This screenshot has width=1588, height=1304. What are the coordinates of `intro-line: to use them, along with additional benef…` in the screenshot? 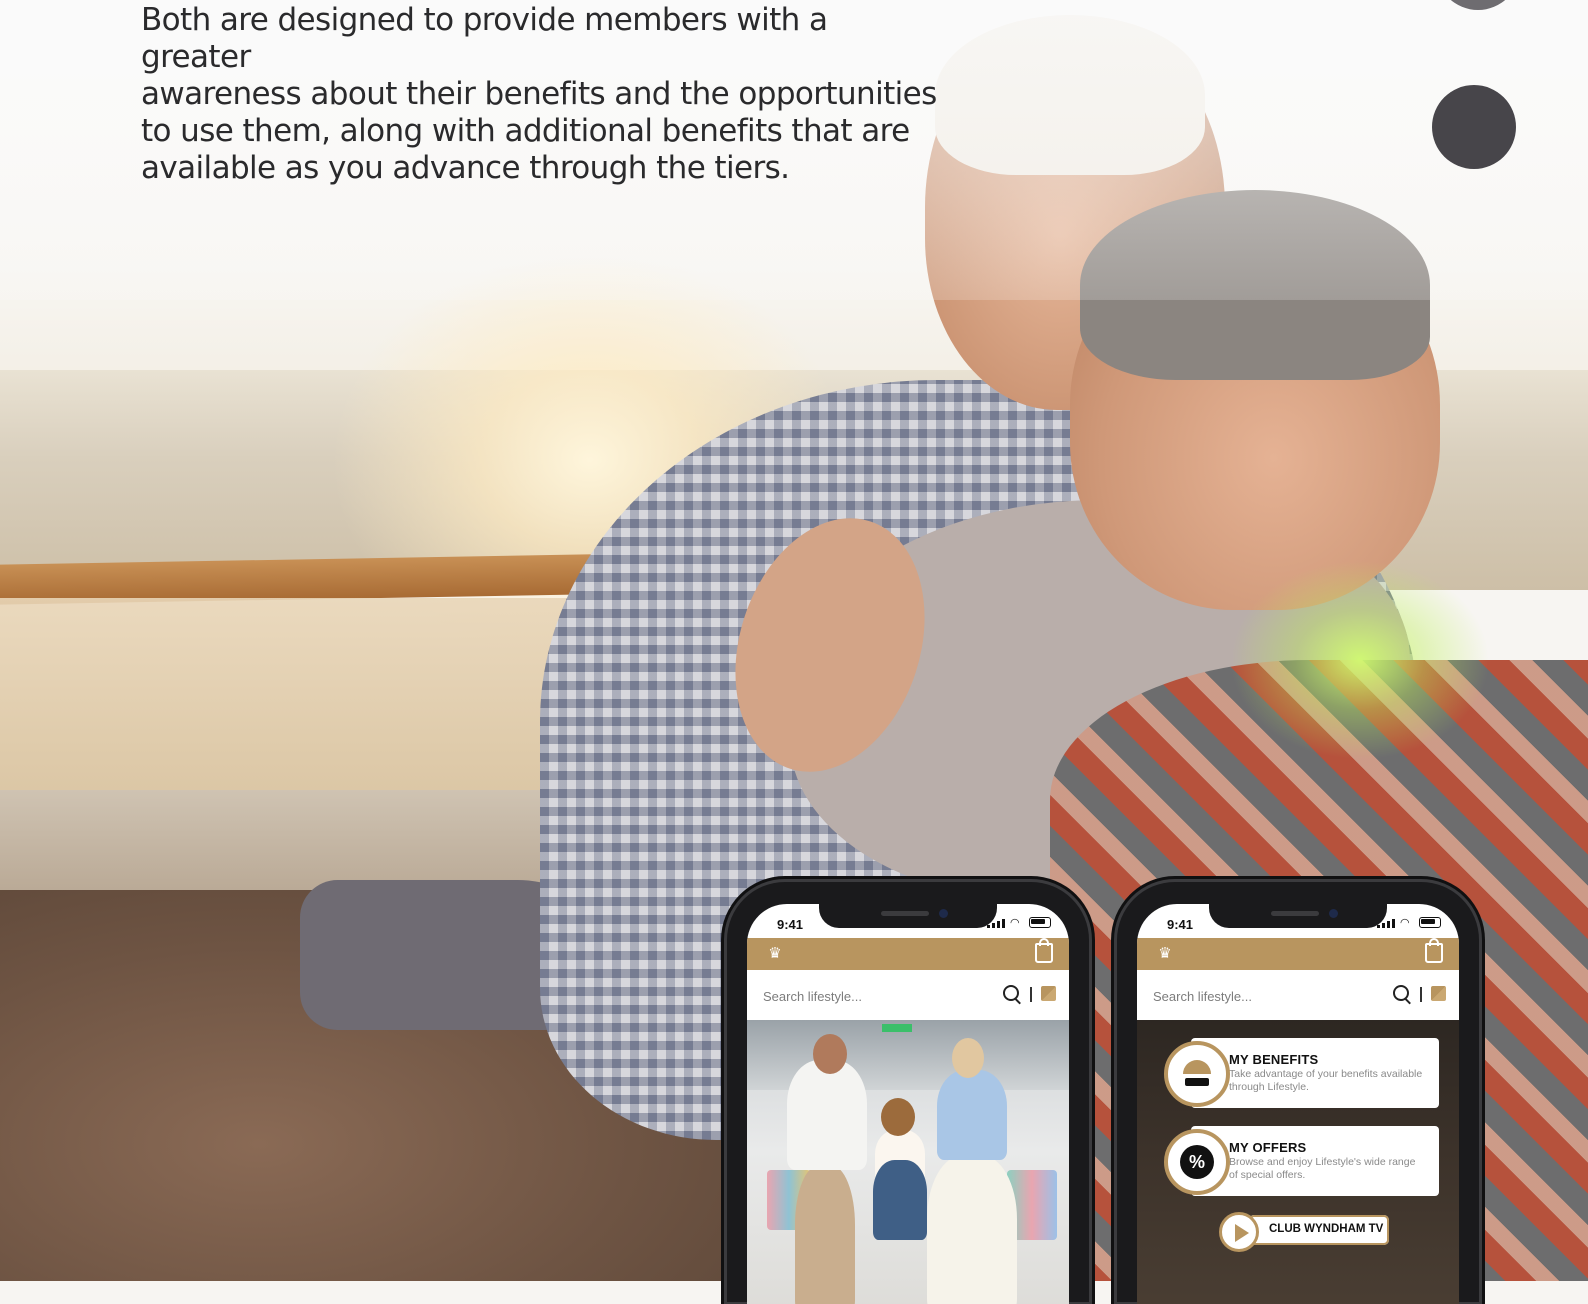 It's located at (525, 131).